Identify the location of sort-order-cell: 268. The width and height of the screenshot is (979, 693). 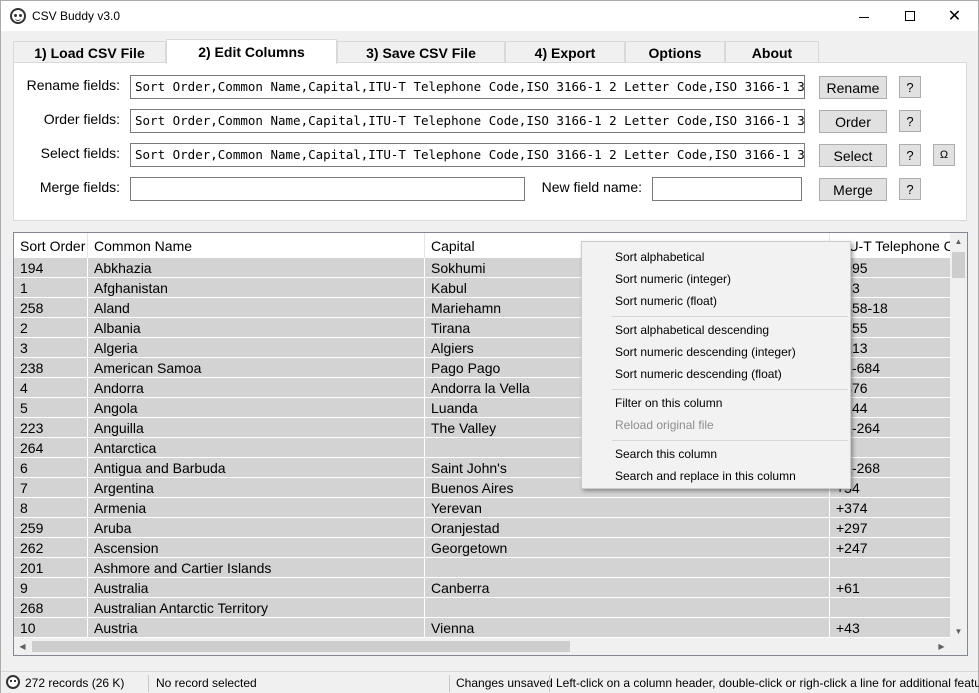
(51, 608).